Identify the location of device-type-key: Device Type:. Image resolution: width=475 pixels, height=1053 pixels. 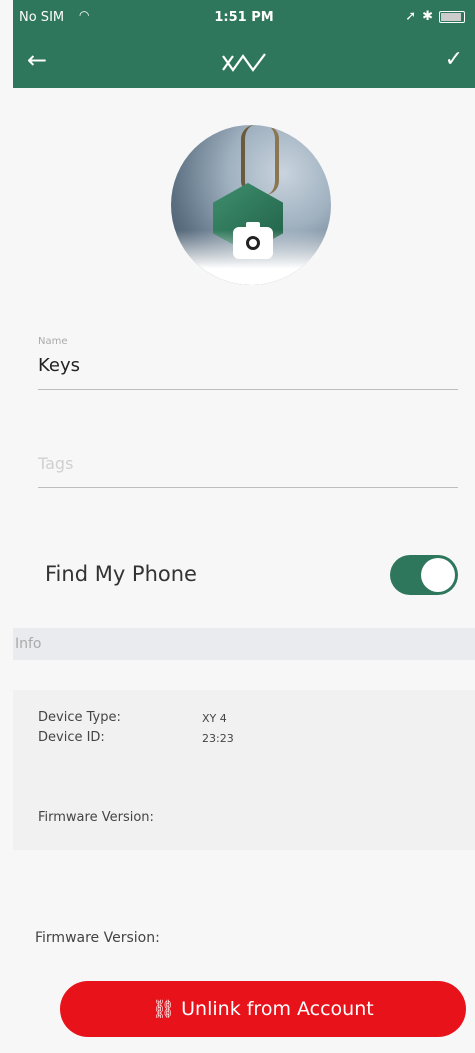
(79, 717).